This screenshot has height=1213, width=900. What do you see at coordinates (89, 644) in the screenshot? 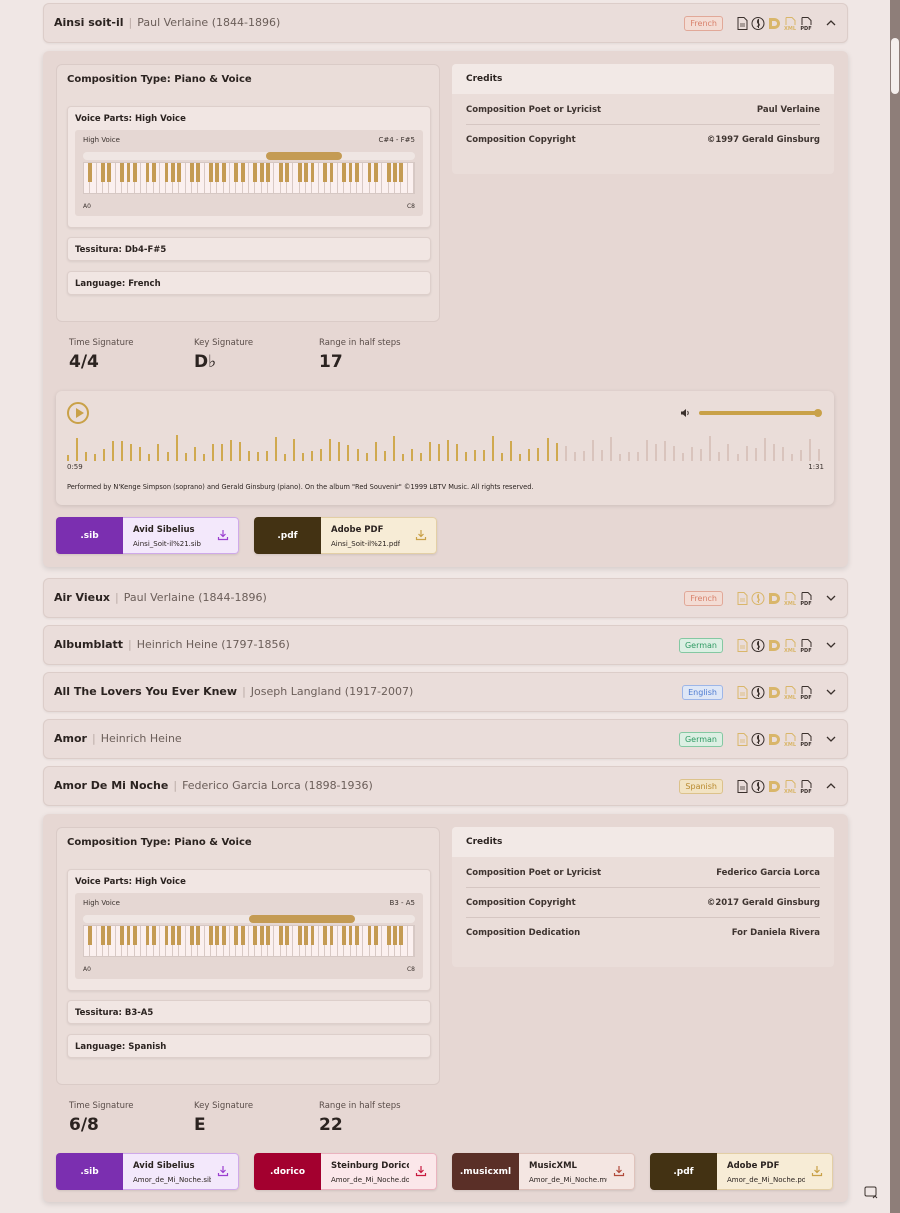
I see `song-title: Albumblatt` at bounding box center [89, 644].